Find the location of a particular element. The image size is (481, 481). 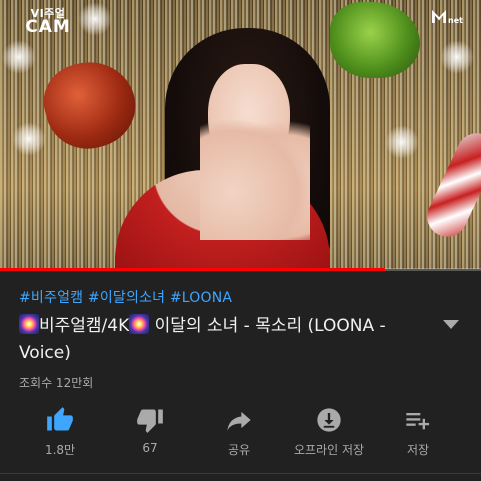

share-label: 공유 is located at coordinates (239, 450).